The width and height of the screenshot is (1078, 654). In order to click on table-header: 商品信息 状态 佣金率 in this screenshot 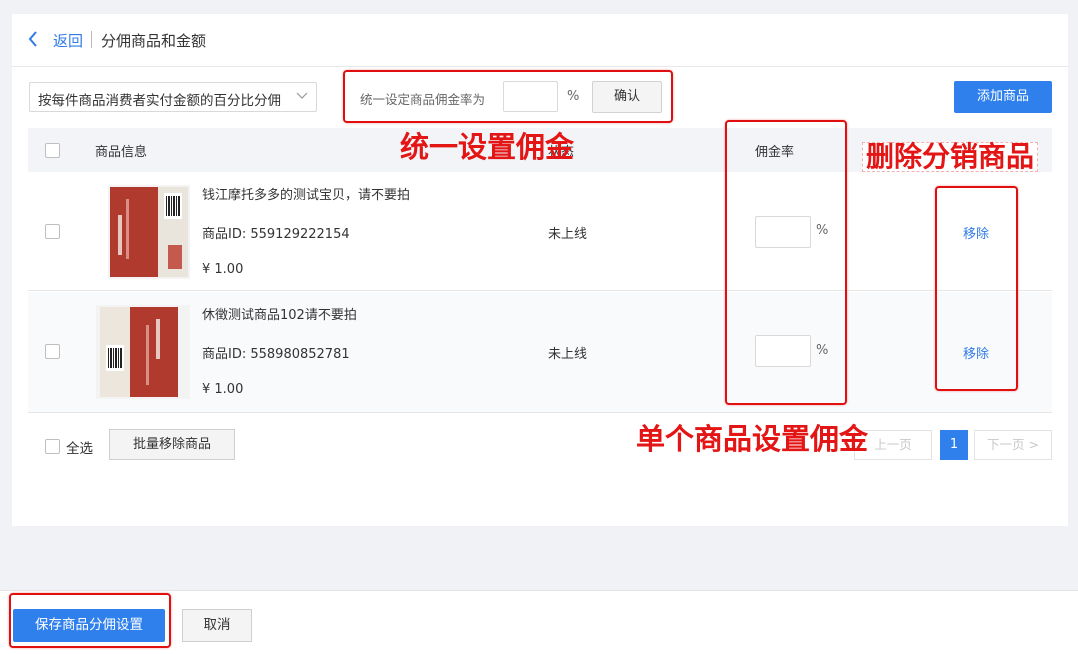, I will do `click(540, 150)`.